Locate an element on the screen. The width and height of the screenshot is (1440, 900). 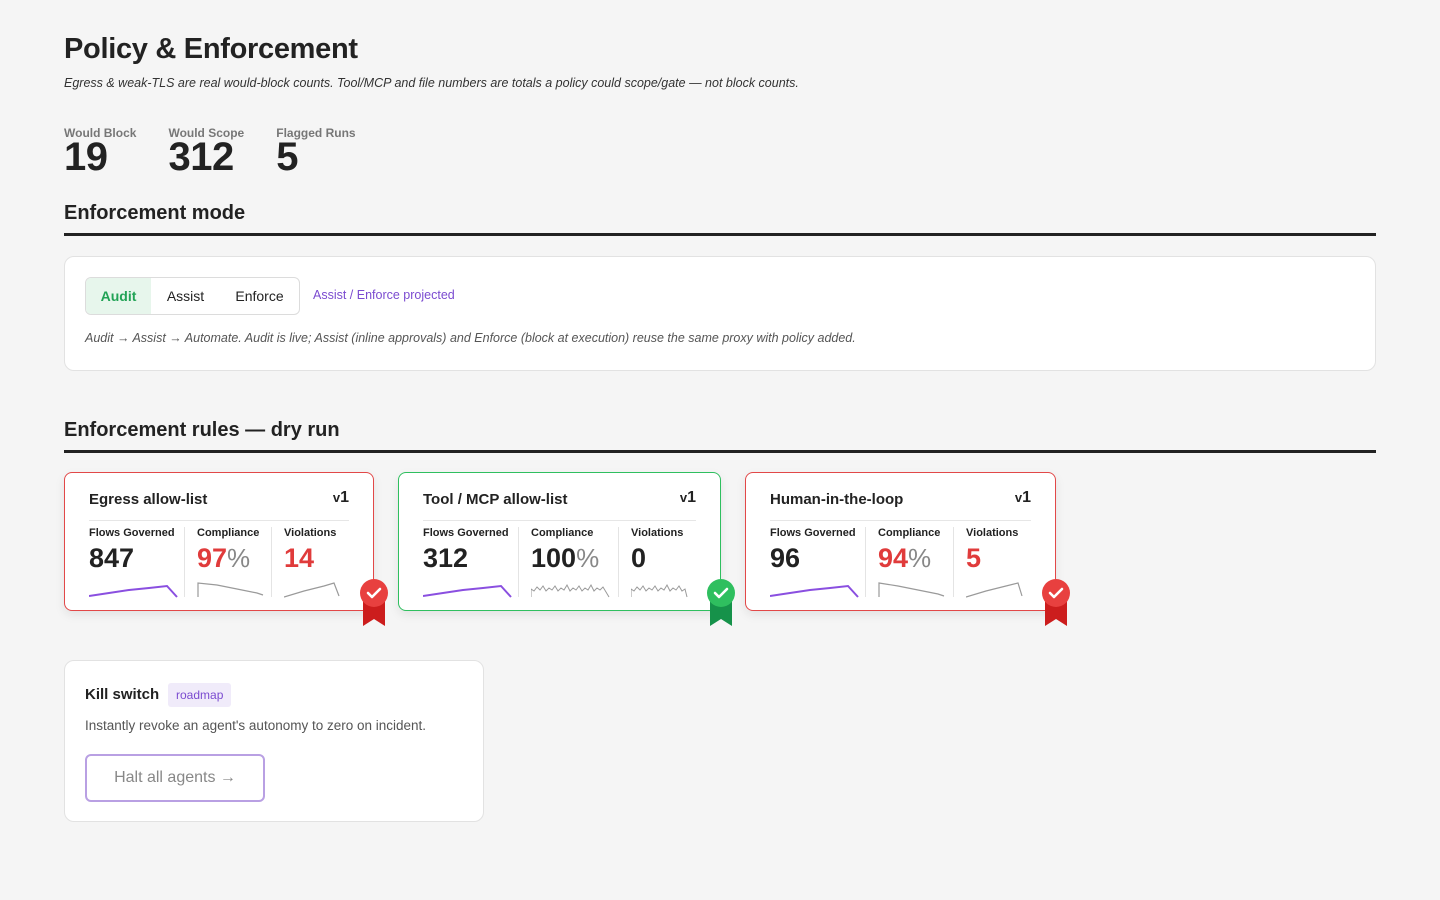
metric-compliance: Compliance 94% is located at coordinates (911, 562).